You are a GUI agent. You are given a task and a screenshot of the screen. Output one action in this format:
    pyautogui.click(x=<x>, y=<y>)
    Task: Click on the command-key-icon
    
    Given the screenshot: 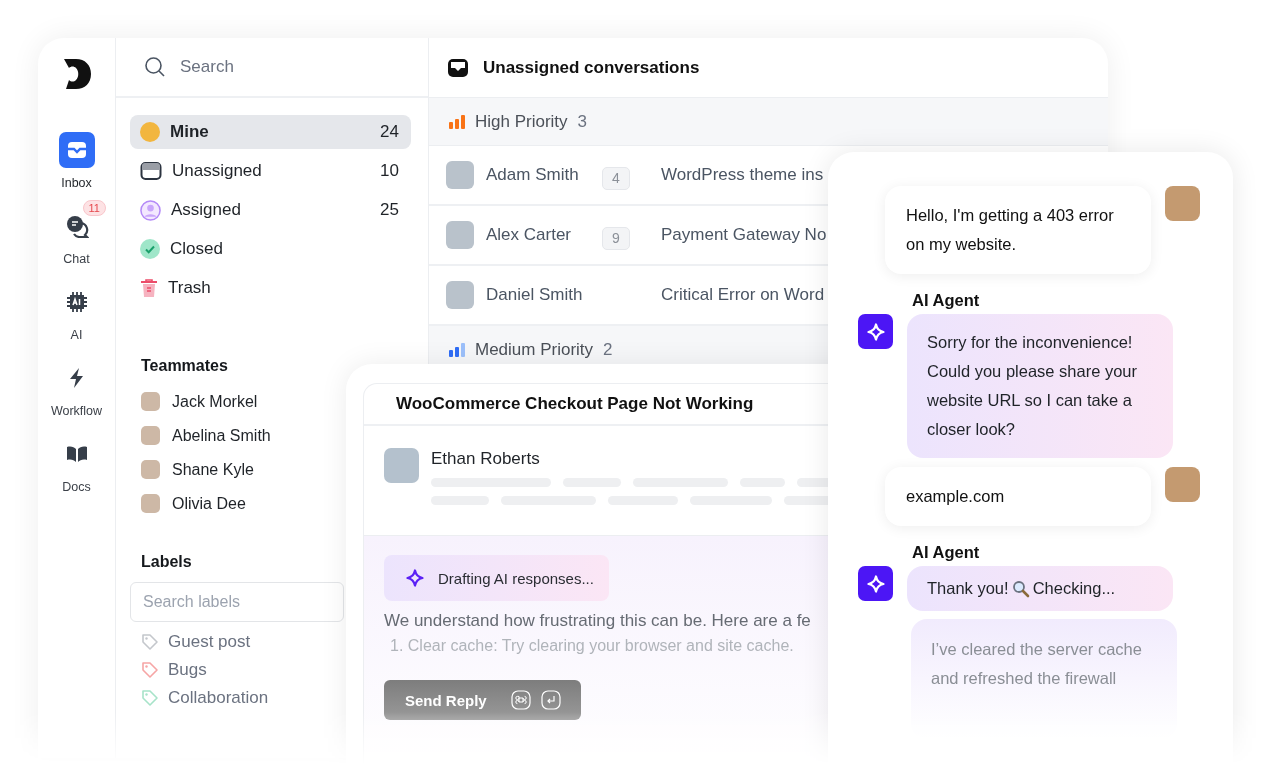 What is the action you would take?
    pyautogui.click(x=520, y=700)
    